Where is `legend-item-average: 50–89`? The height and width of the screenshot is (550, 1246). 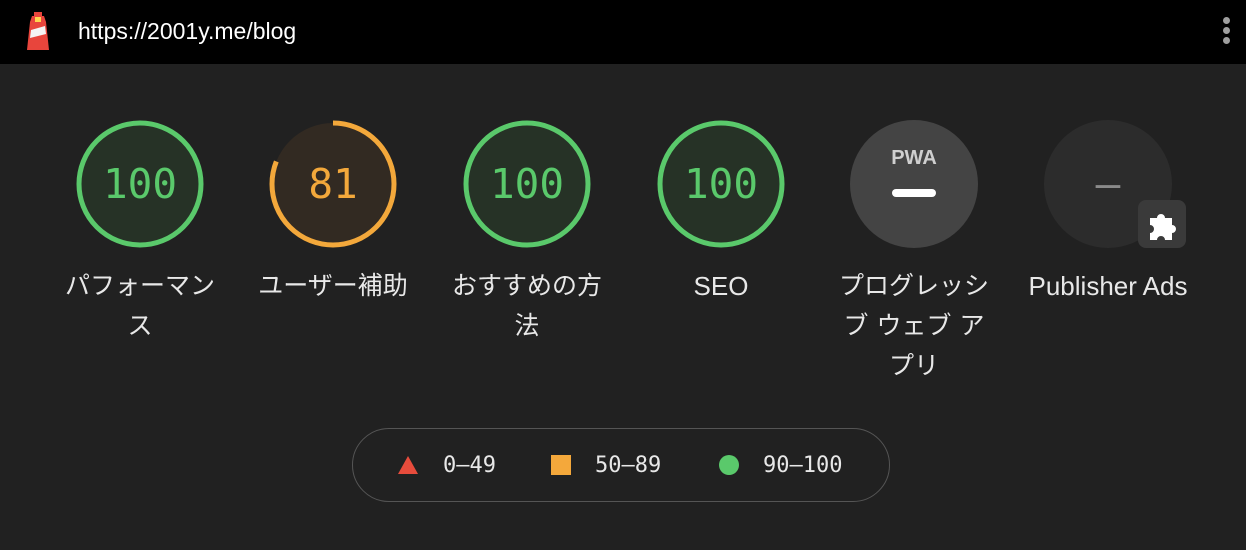 legend-item-average: 50–89 is located at coordinates (606, 465).